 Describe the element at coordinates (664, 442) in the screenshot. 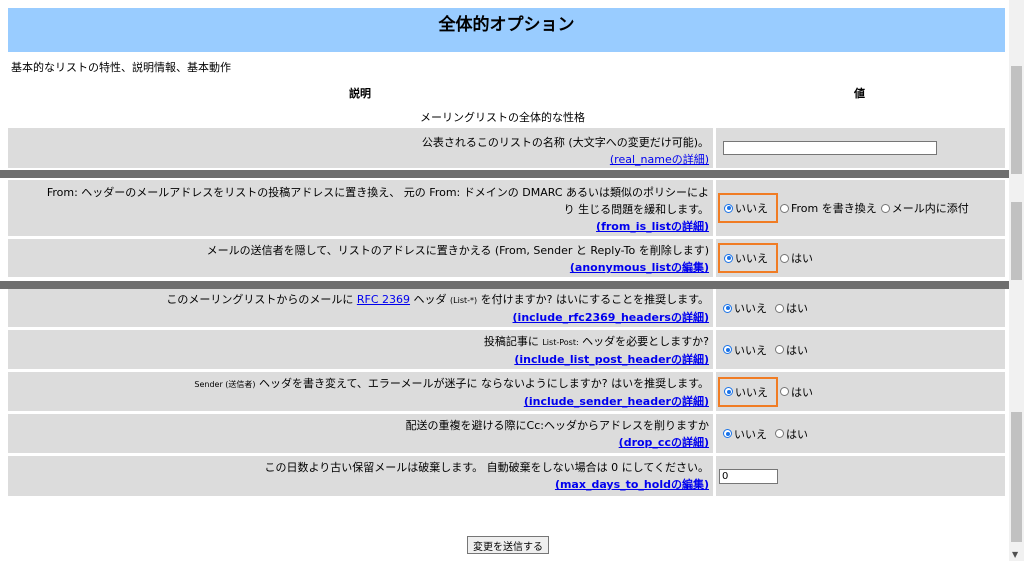

I see `drop-cc-details-link: (drop_ccの詳細)` at that location.